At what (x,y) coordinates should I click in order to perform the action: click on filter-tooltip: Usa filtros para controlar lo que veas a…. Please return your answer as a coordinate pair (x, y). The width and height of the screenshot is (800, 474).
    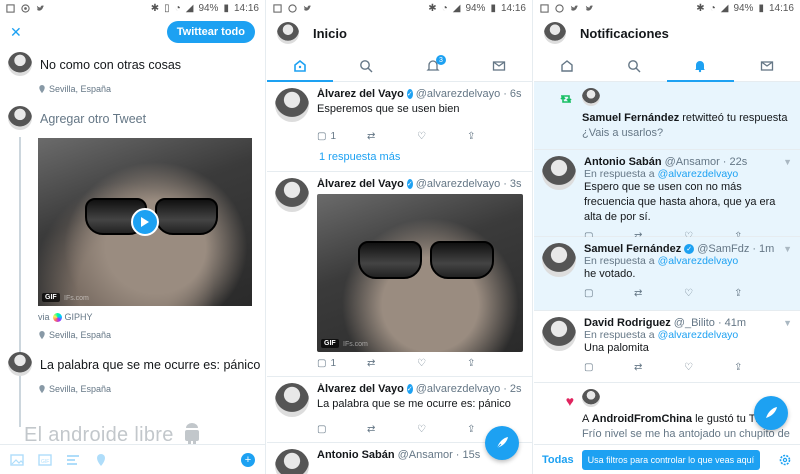
    Looking at the image, I should click on (671, 459).